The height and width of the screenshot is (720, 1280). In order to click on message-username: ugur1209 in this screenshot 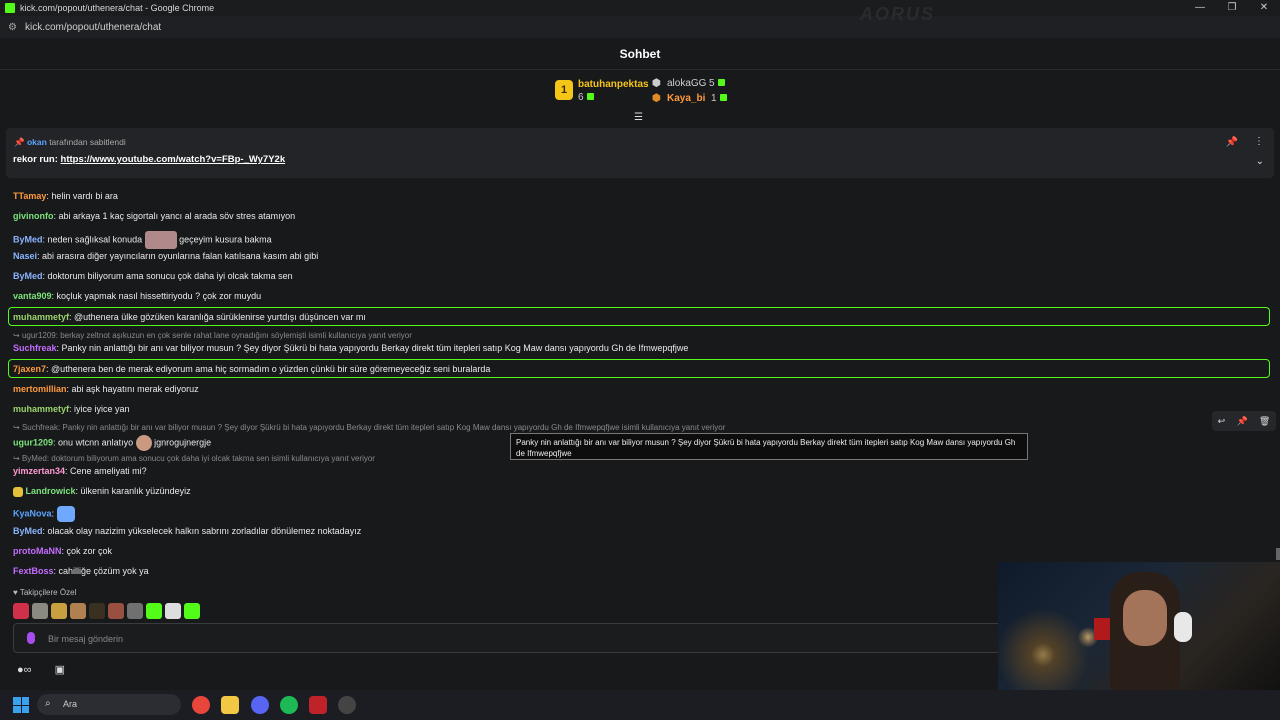, I will do `click(33, 442)`.